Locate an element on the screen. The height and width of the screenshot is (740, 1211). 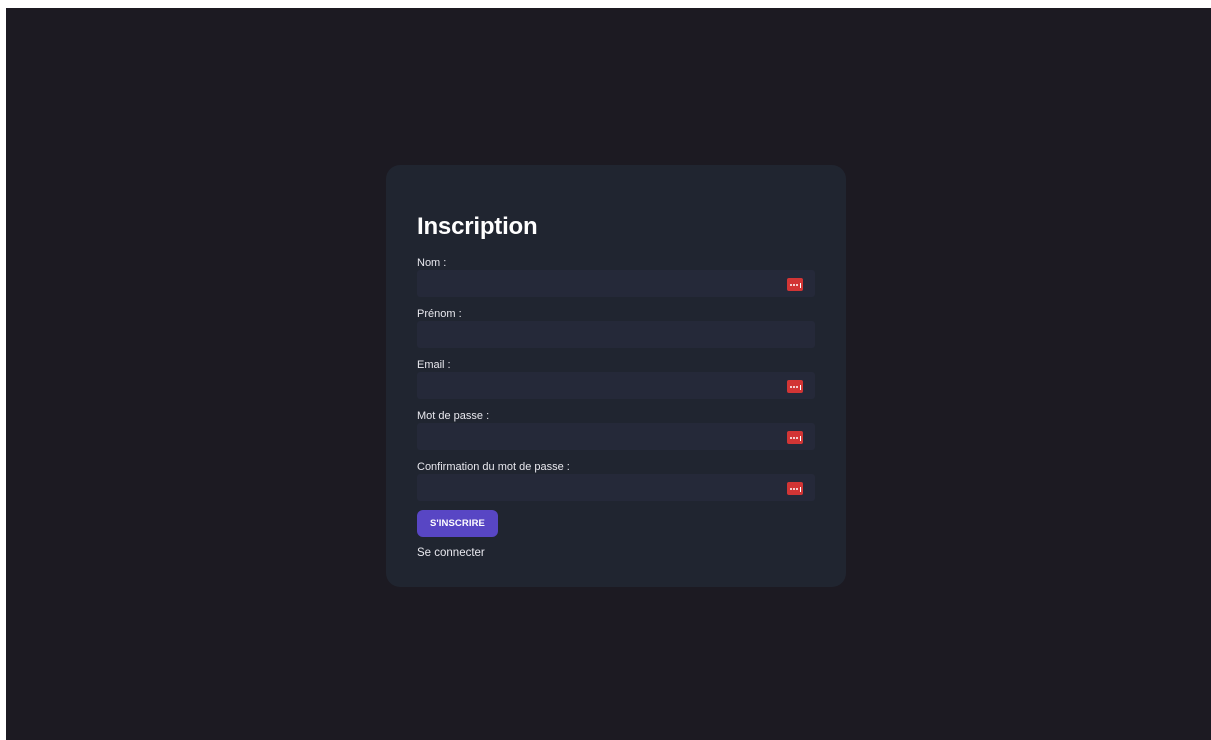
field-nom: Nom : is located at coordinates (616, 276).